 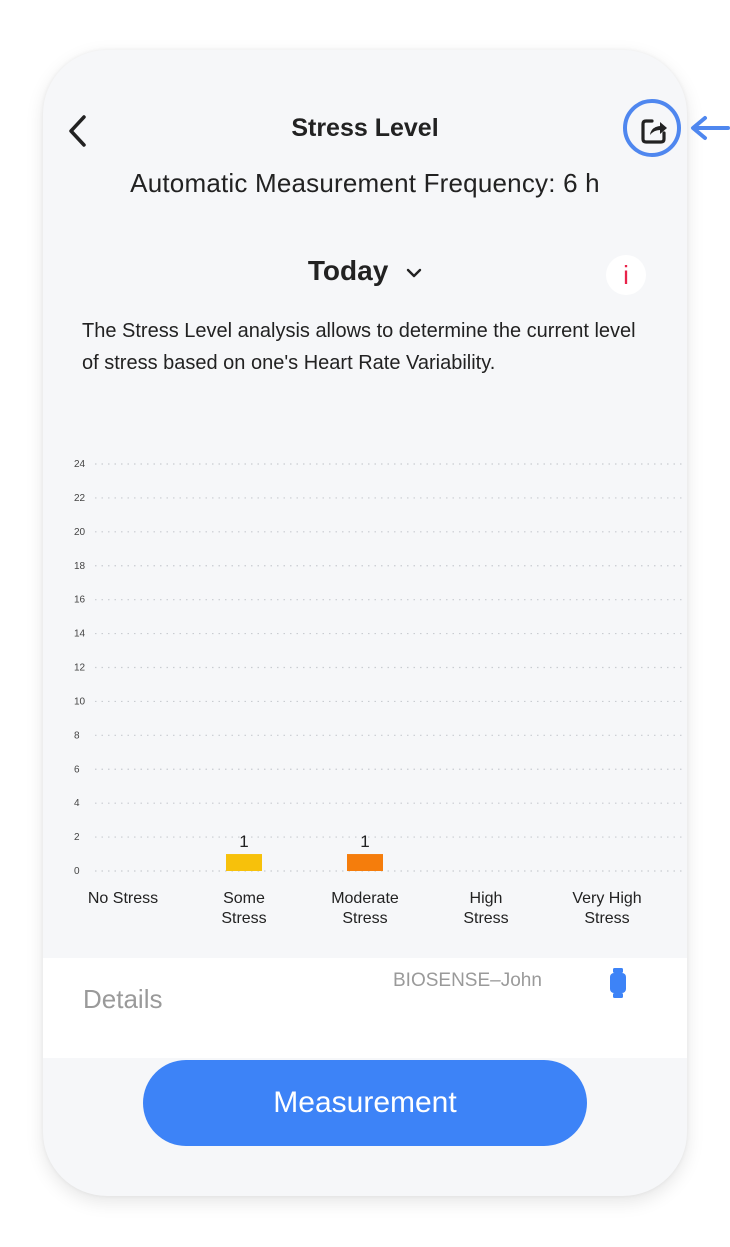 I want to click on device-name: BIOSENSE–John, so click(x=467, y=980).